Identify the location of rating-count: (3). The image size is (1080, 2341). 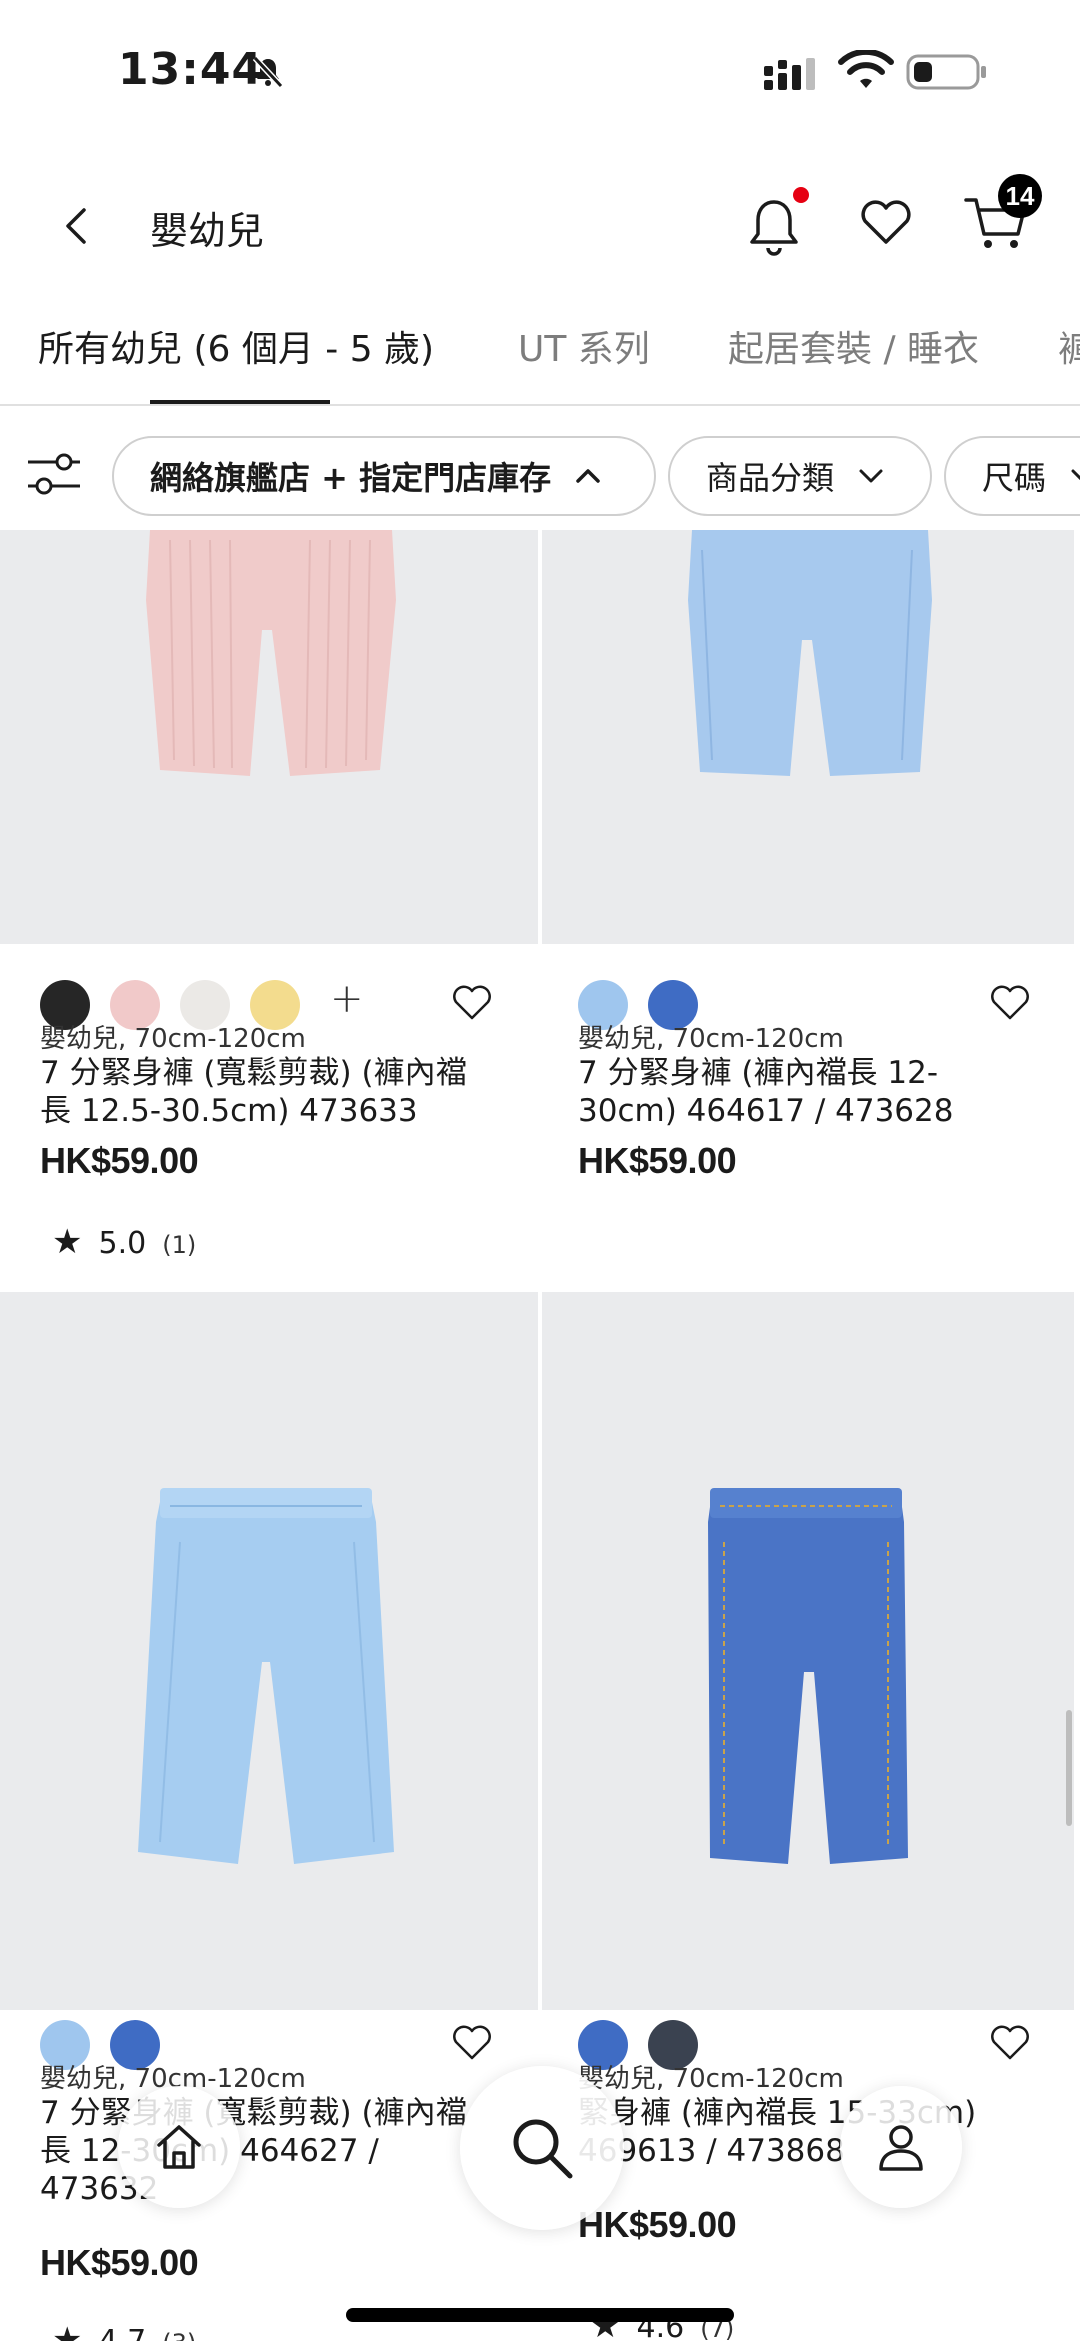
(179, 2335).